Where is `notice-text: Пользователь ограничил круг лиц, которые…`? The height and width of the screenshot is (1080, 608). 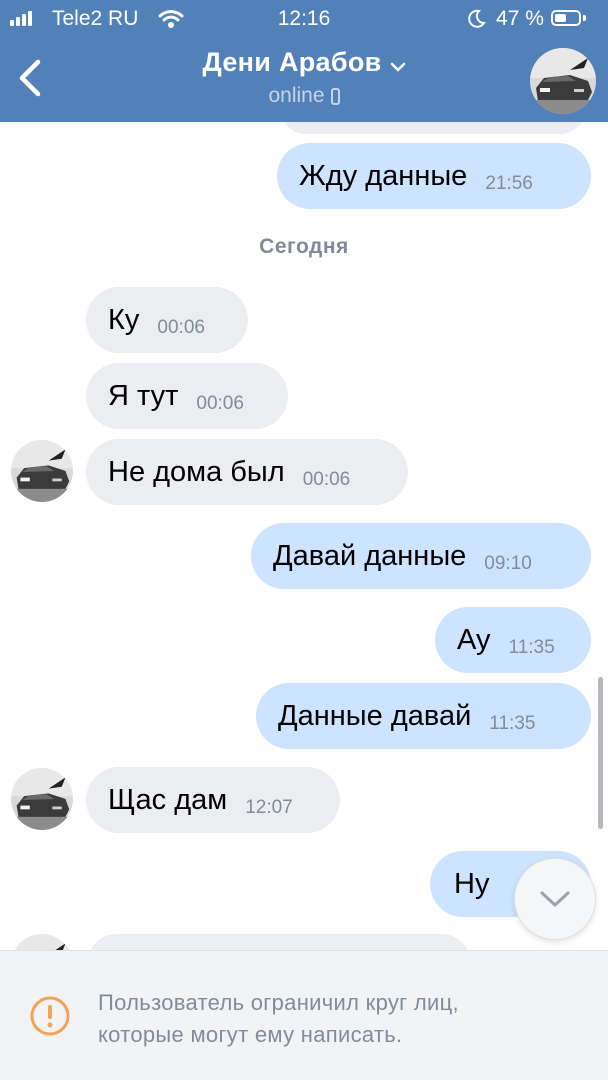
notice-text: Пользователь ограничил круг лиц, которые… is located at coordinates (278, 1019).